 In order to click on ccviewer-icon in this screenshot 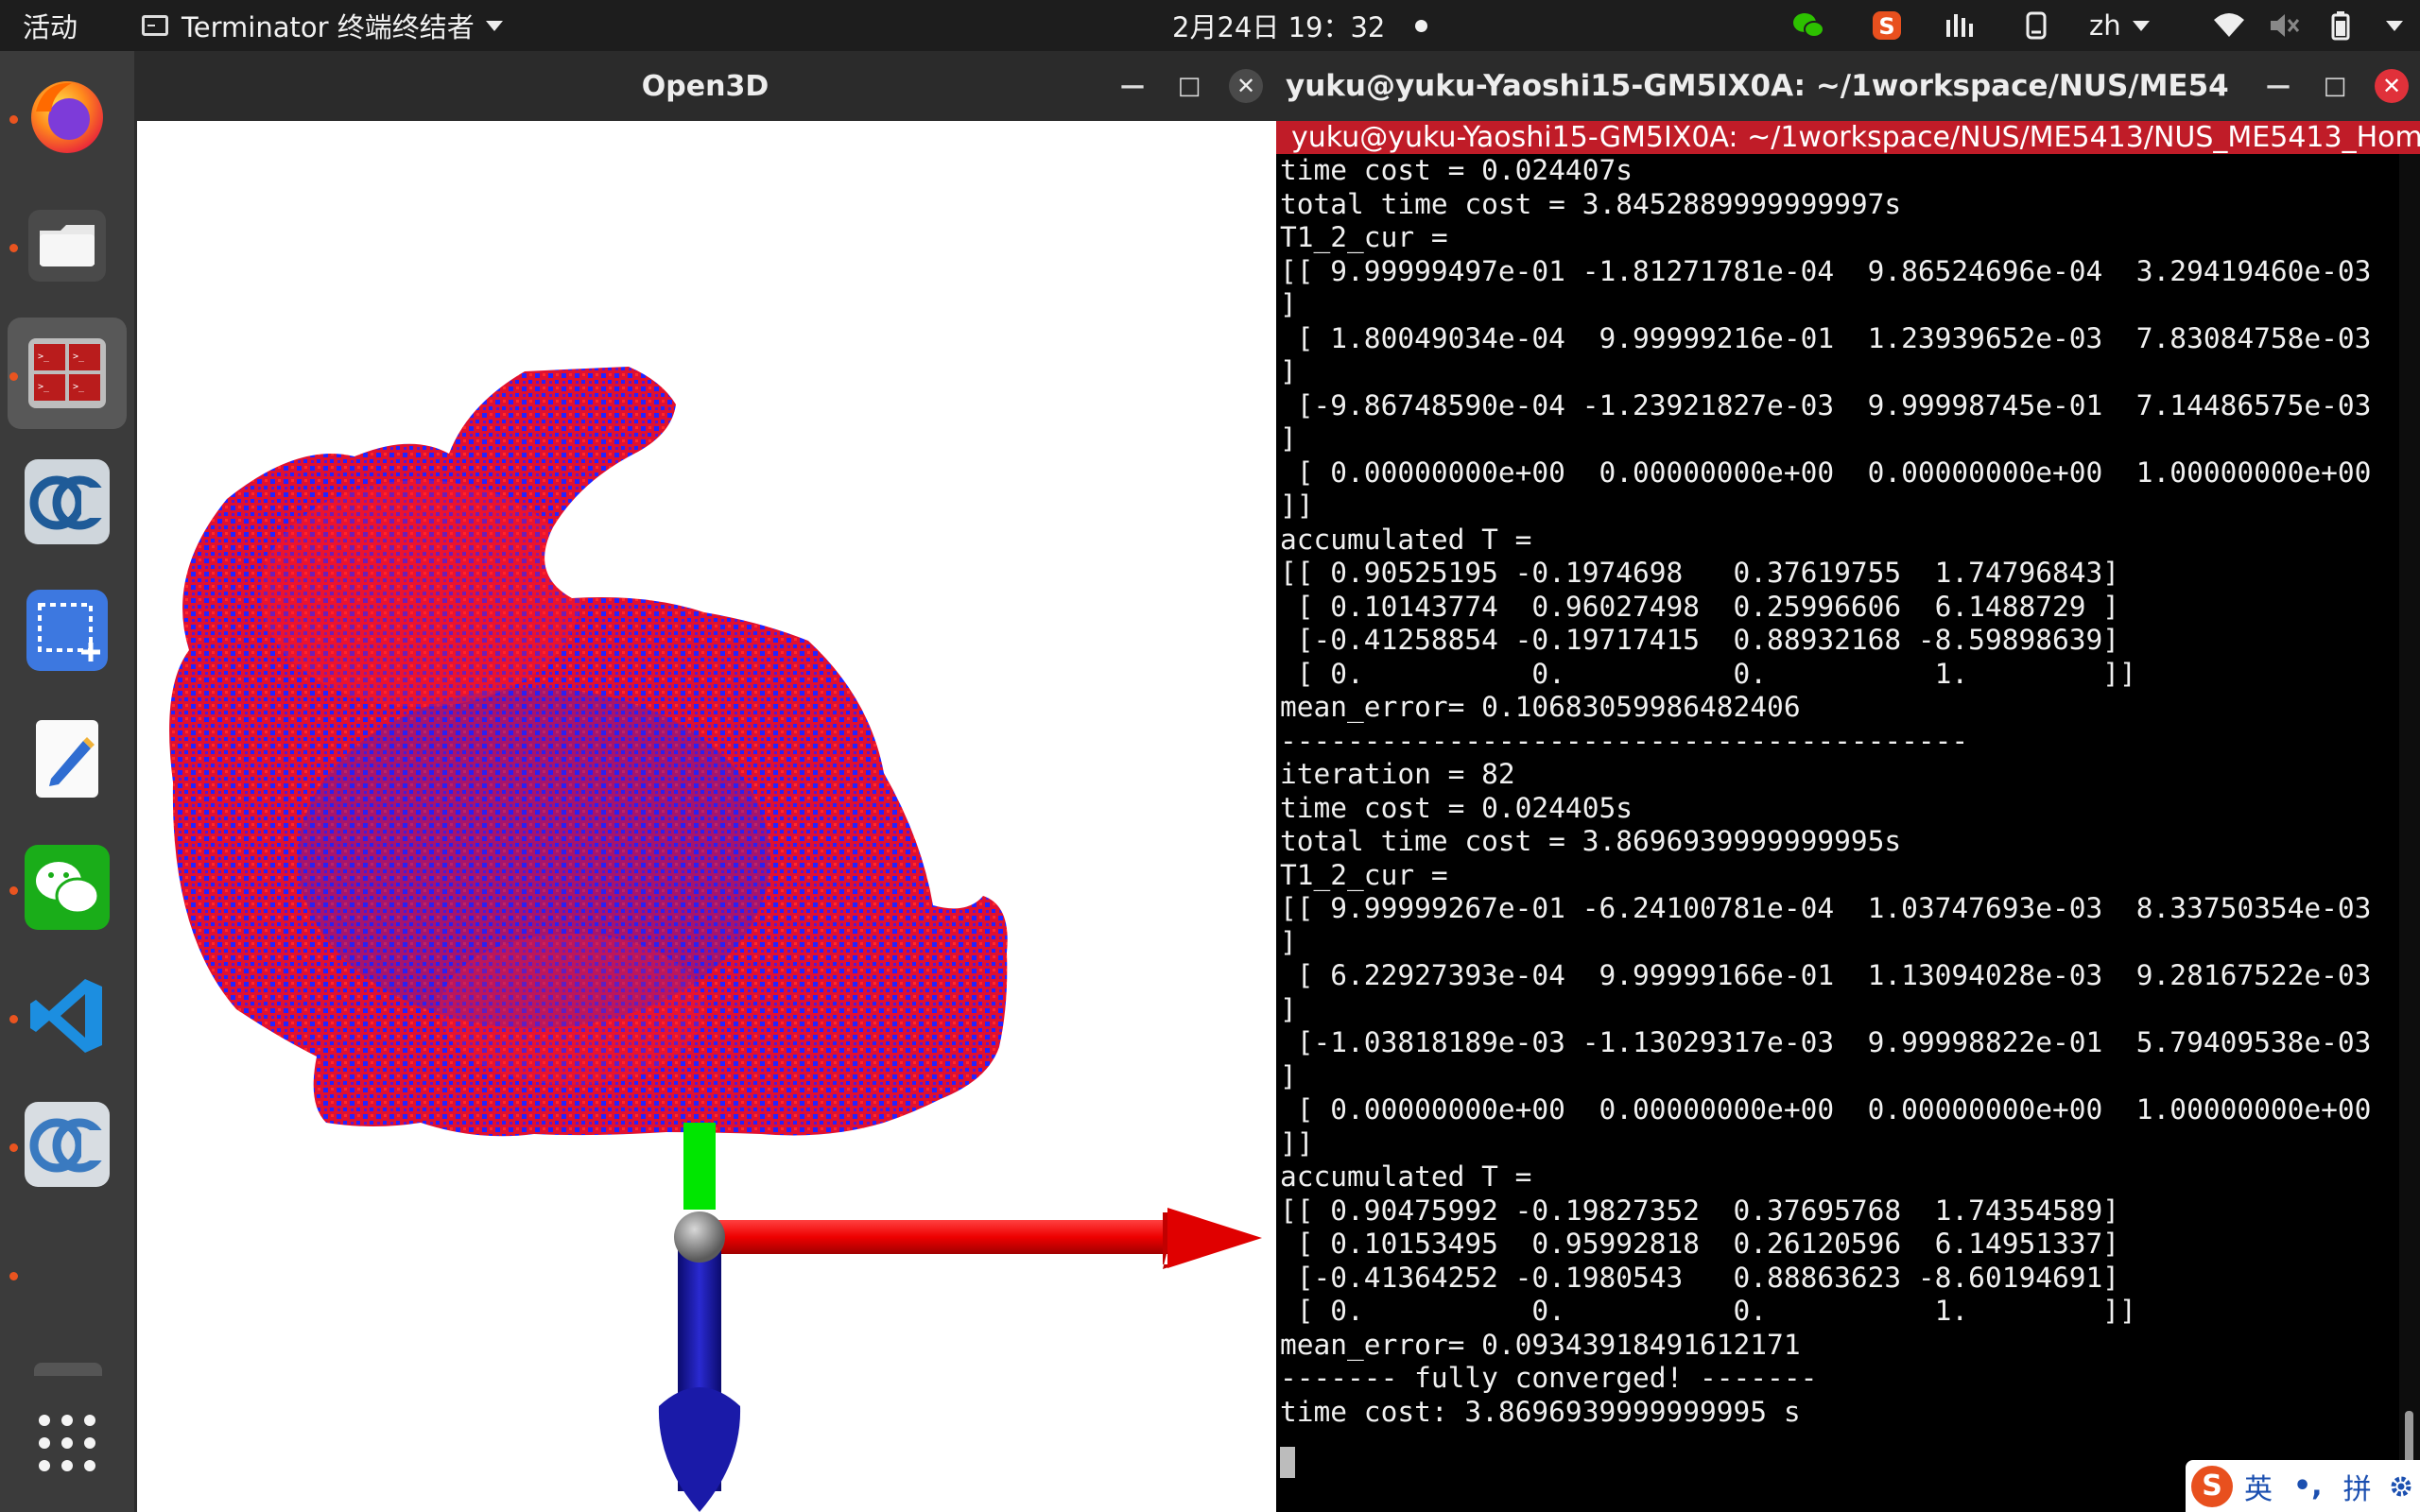, I will do `click(67, 1144)`.